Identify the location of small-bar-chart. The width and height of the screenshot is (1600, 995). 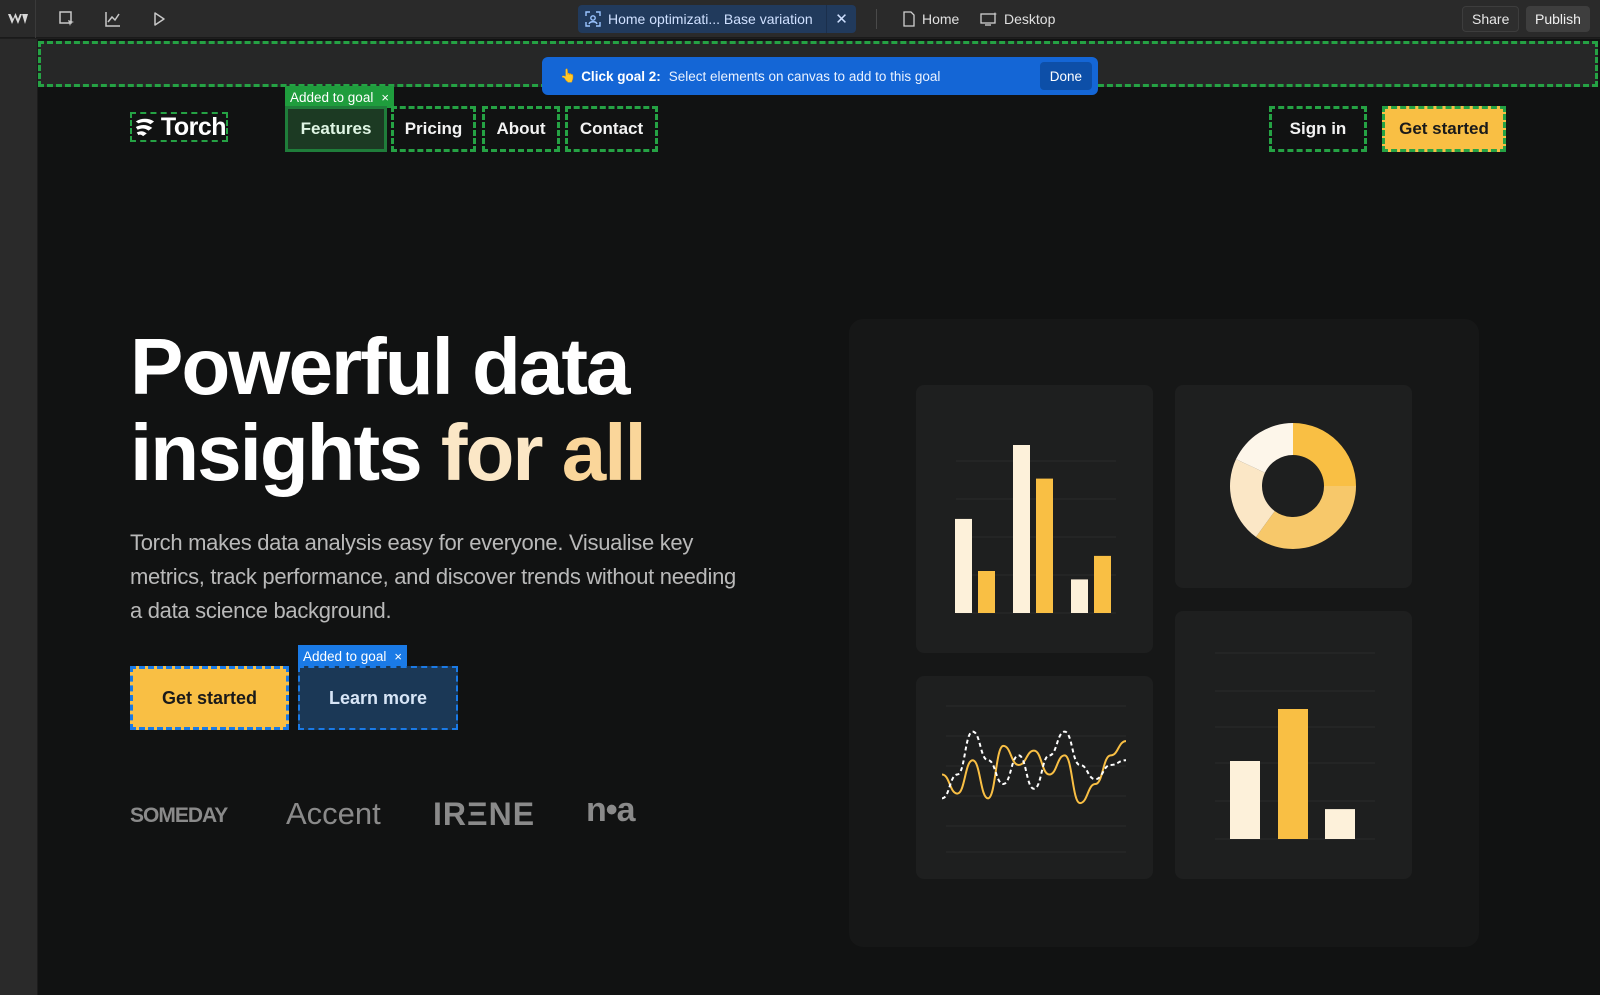
(1295, 746).